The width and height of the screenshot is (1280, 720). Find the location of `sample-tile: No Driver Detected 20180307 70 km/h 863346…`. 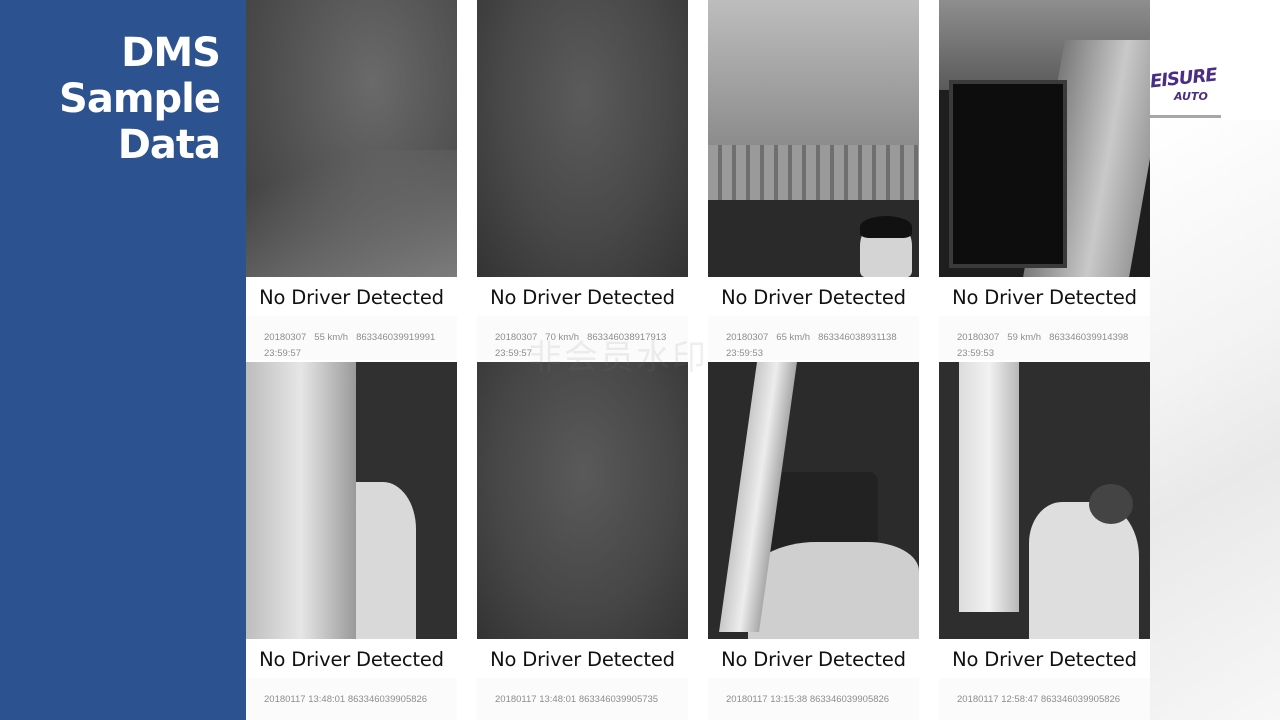

sample-tile: No Driver Detected 20180307 70 km/h 863346… is located at coordinates (582, 180).